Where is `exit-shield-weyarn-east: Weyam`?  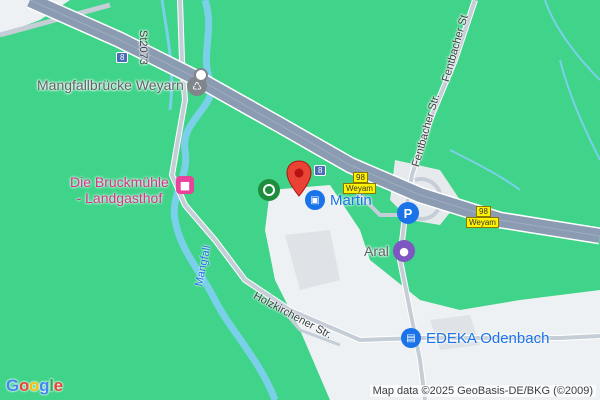
exit-shield-weyarn-east: Weyam is located at coordinates (482, 222).